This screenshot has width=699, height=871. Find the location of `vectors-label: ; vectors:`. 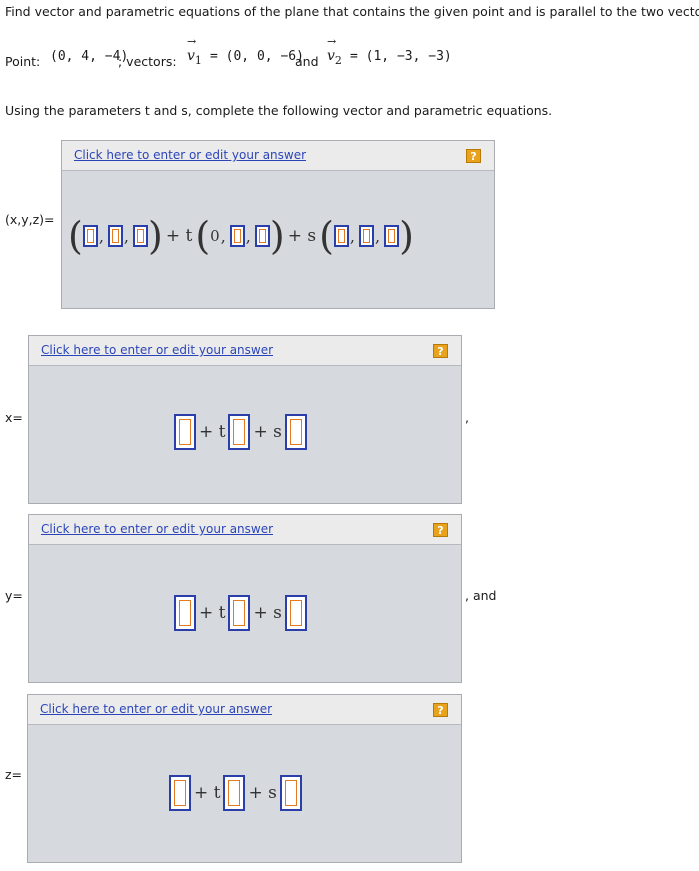

vectors-label: ; vectors: is located at coordinates (147, 61).